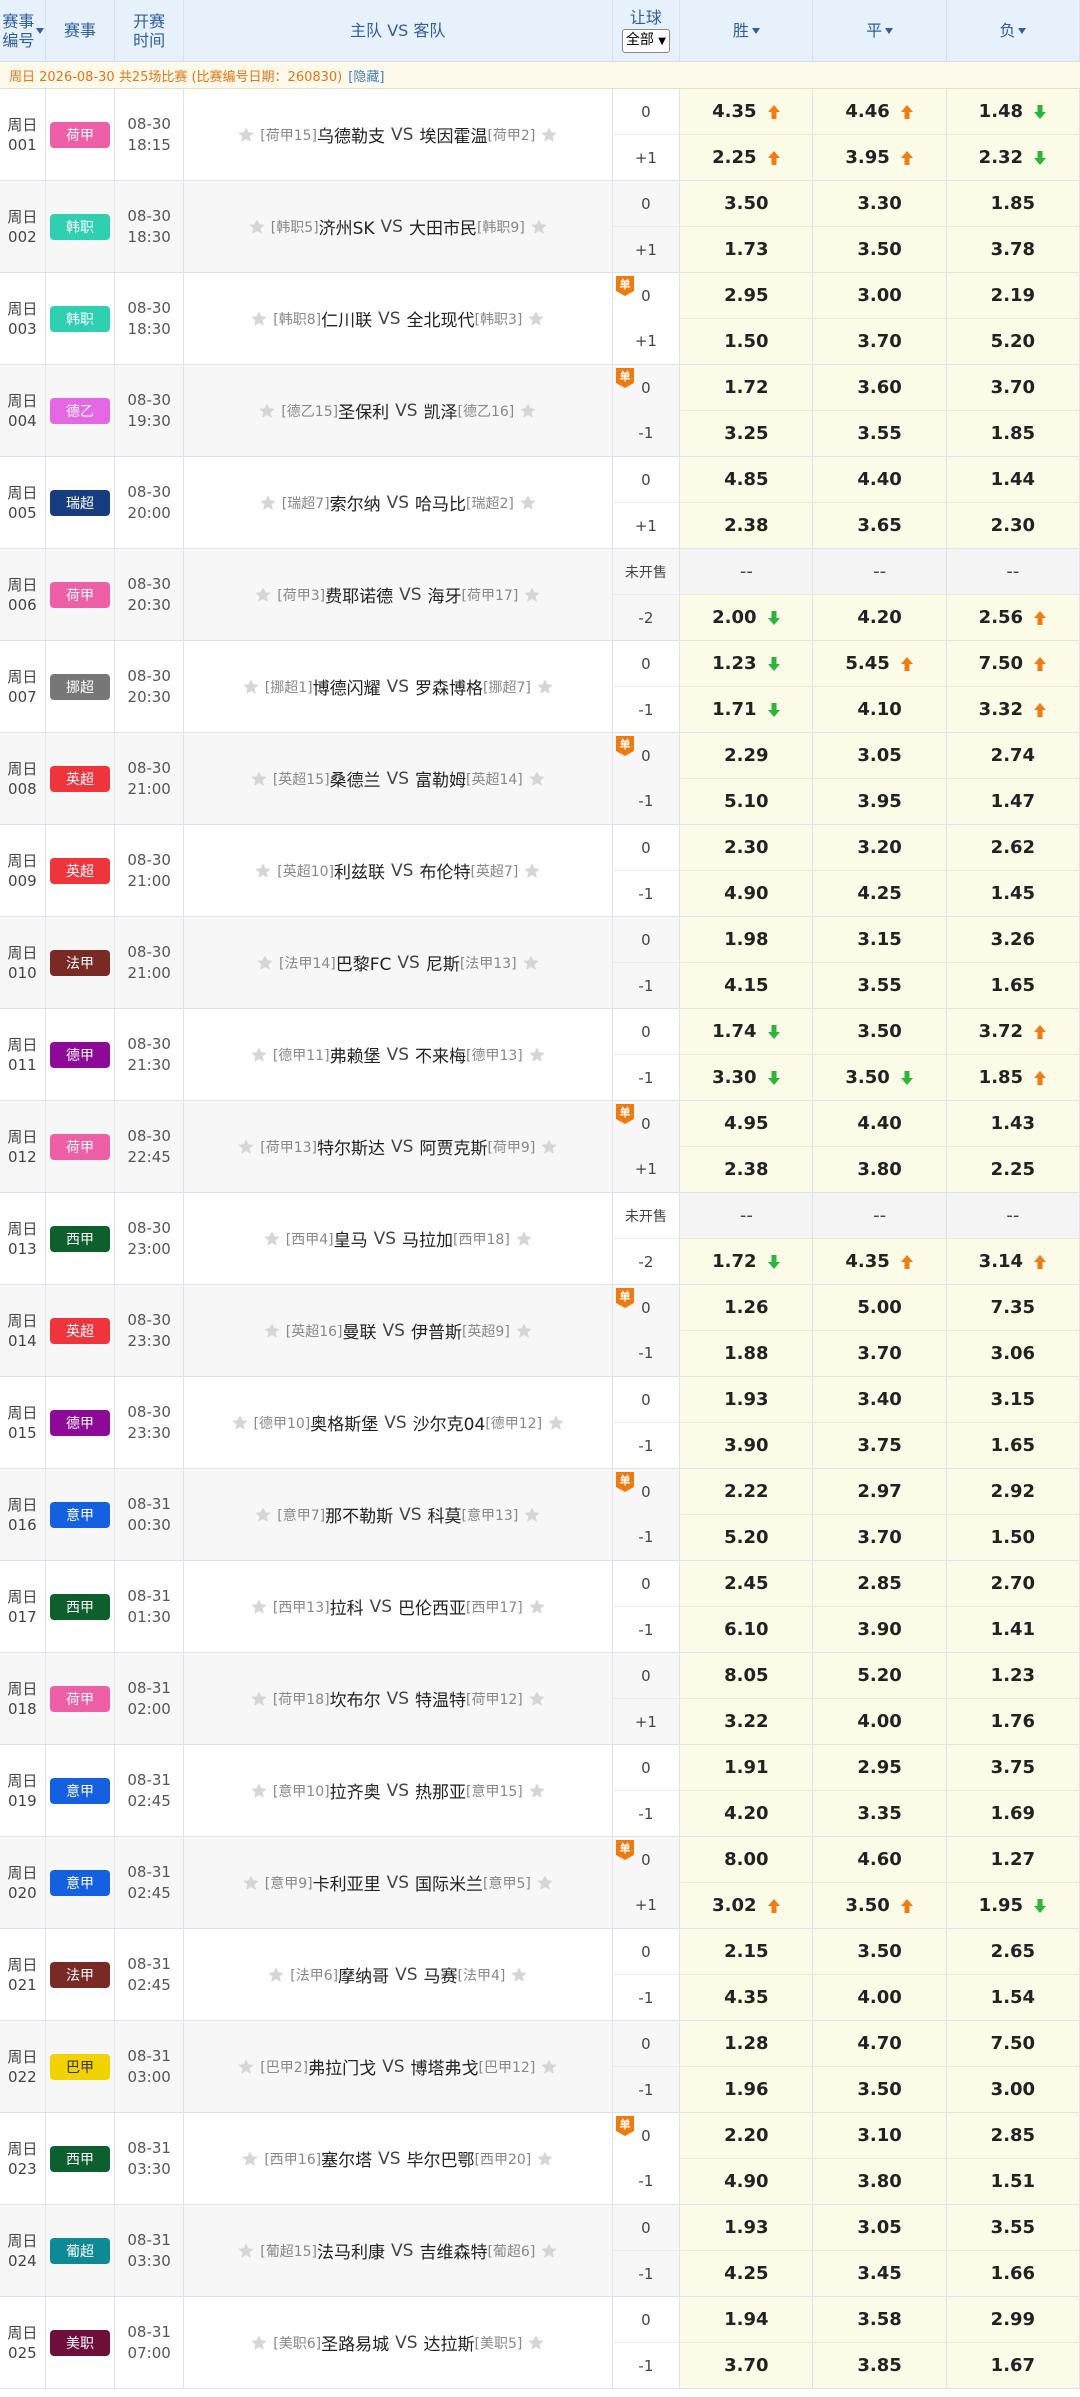 Image resolution: width=1080 pixels, height=2397 pixels. I want to click on odds-option: 1.67, so click(1013, 2365).